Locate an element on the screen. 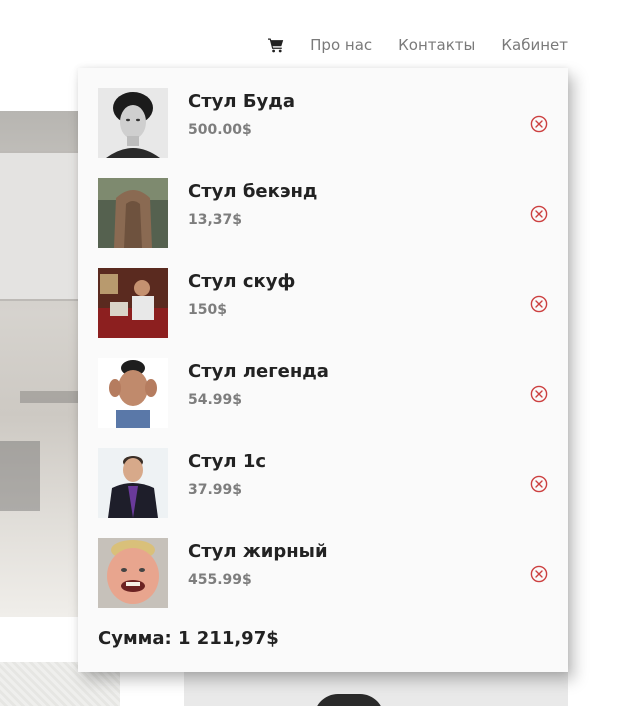 Image resolution: width=640 pixels, height=706 pixels. cart-item: Стул скуф 150$ is located at coordinates (328, 303).